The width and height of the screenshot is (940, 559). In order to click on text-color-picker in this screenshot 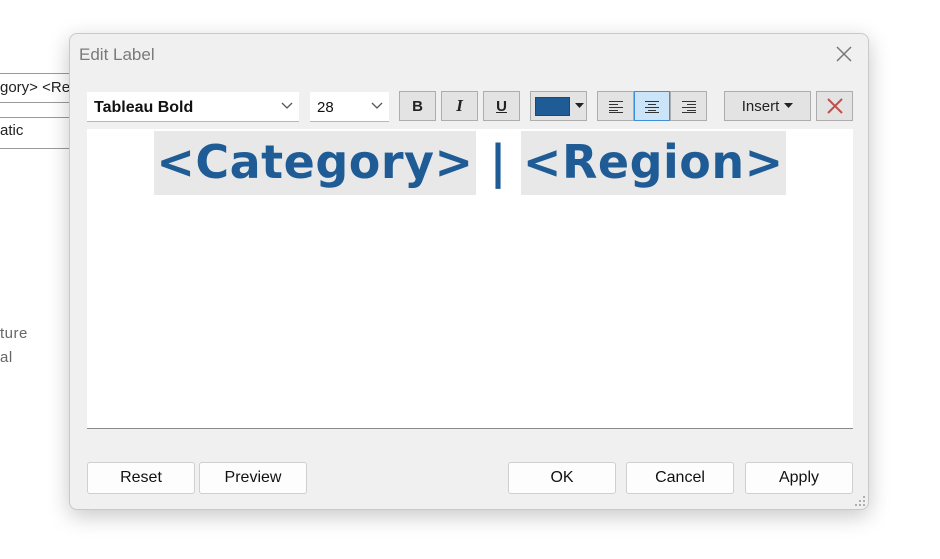, I will do `click(558, 106)`.